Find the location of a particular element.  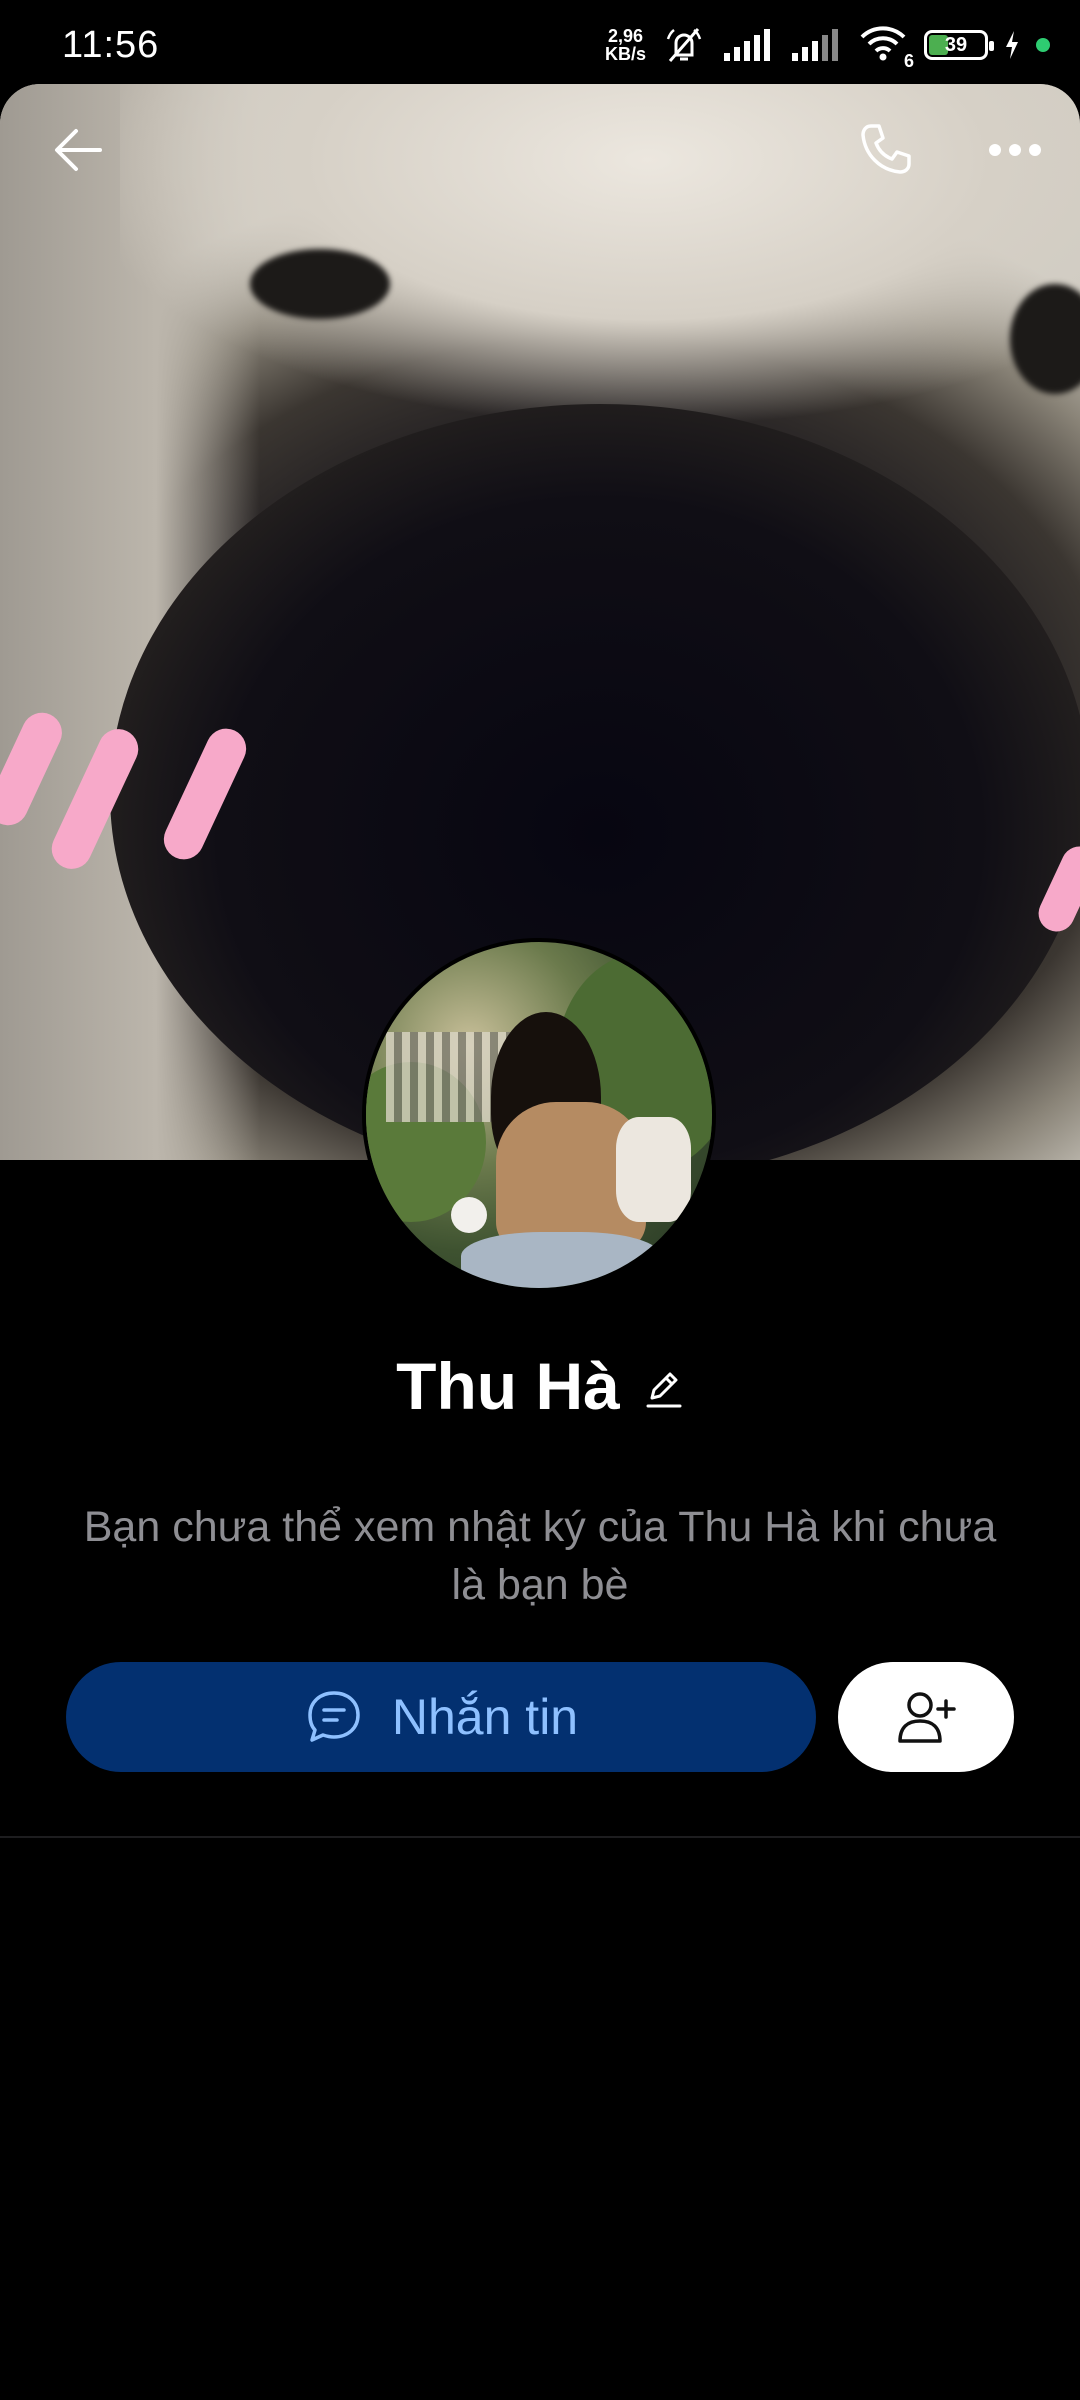

add-user-icon is located at coordinates (927, 1717).